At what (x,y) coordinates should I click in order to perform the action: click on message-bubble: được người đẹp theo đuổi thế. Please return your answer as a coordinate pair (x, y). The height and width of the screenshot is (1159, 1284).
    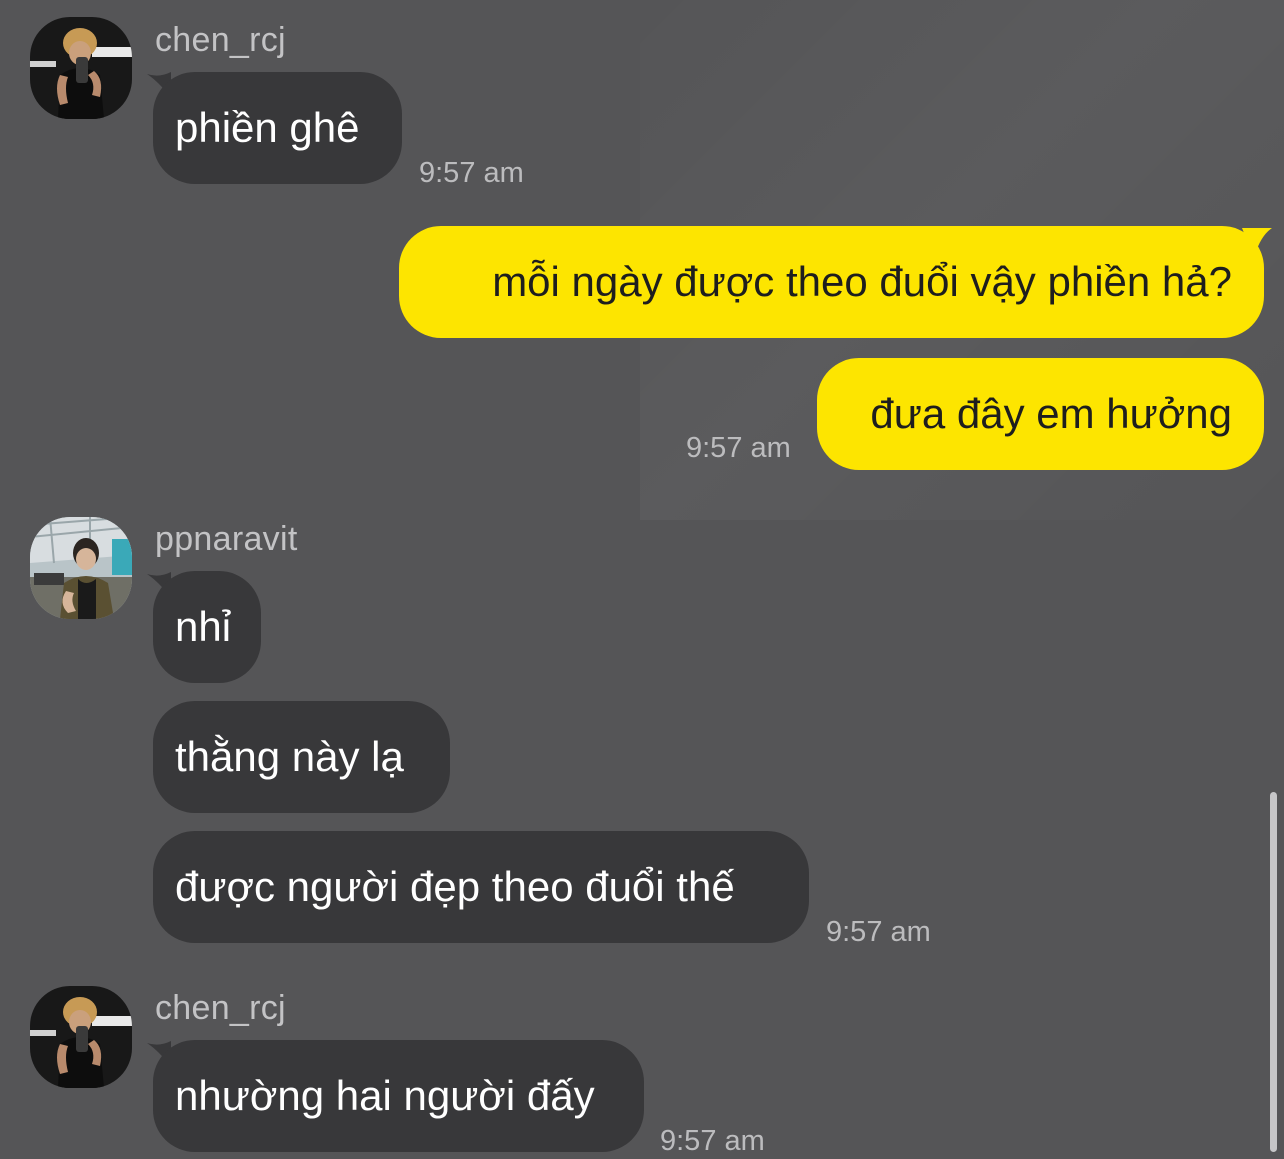
    Looking at the image, I should click on (481, 887).